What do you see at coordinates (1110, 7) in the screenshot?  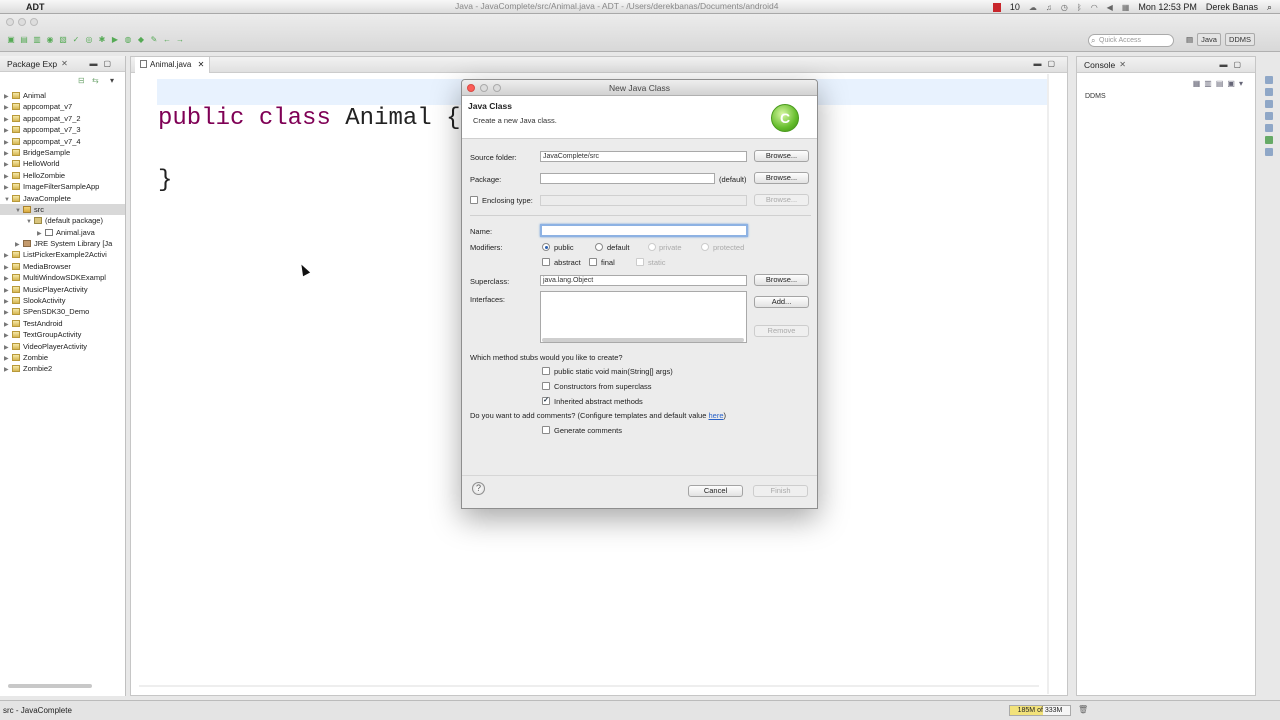 I see `volume-icon: ◀` at bounding box center [1110, 7].